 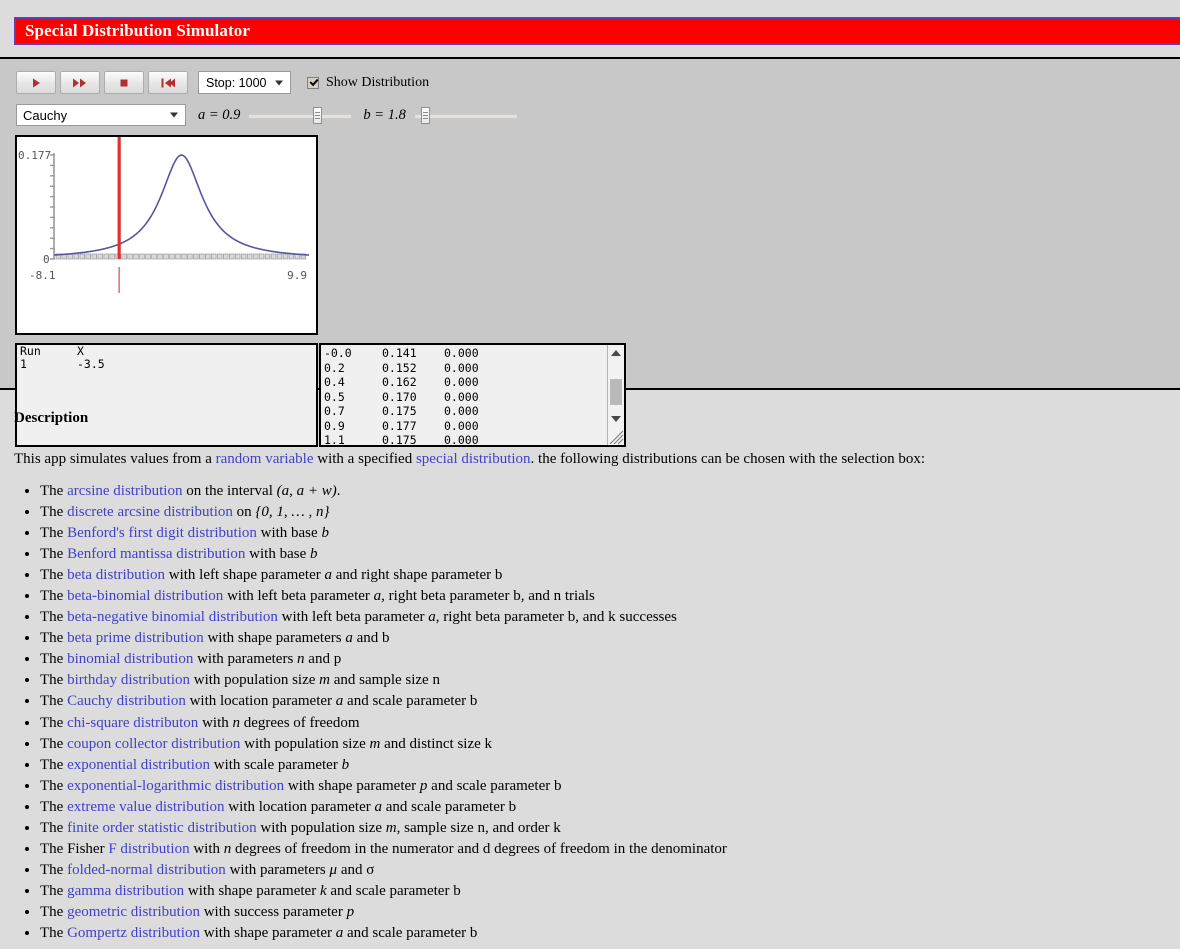 I want to click on show-distribution-control: Show Distribution, so click(x=368, y=83).